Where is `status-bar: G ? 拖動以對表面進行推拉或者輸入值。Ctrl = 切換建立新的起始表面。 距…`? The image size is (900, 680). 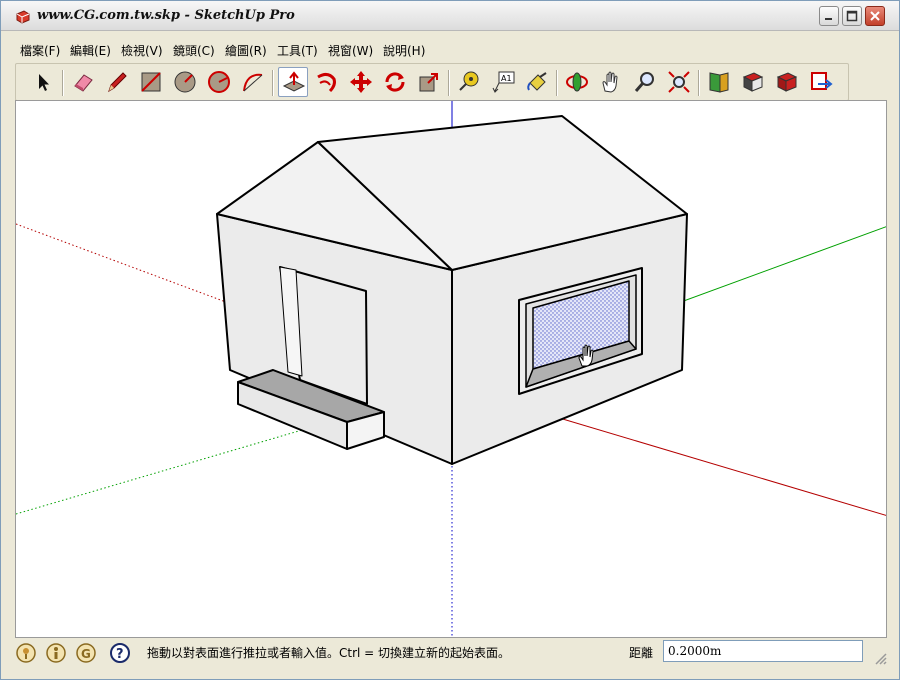
status-bar: G ? 拖動以對表面進行推拉或者輸入值。Ctrl = 切換建立新的起始表面。 距… is located at coordinates (450, 659).